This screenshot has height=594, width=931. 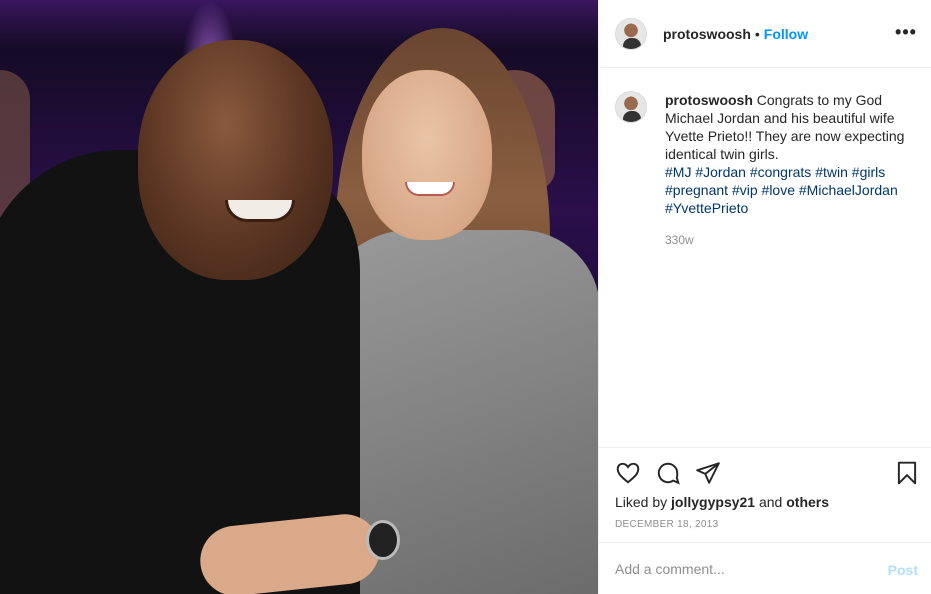 What do you see at coordinates (778, 190) in the screenshot?
I see `hashtag-link: #love` at bounding box center [778, 190].